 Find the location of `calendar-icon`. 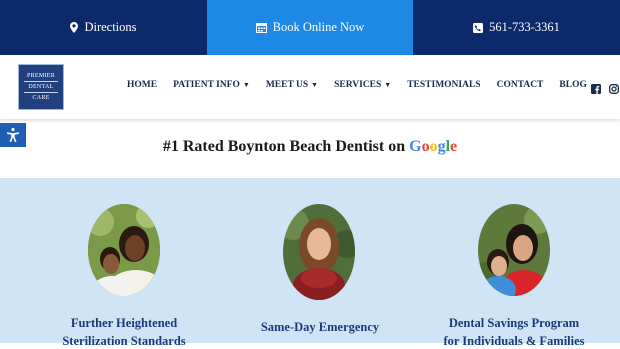

calendar-icon is located at coordinates (261, 27).